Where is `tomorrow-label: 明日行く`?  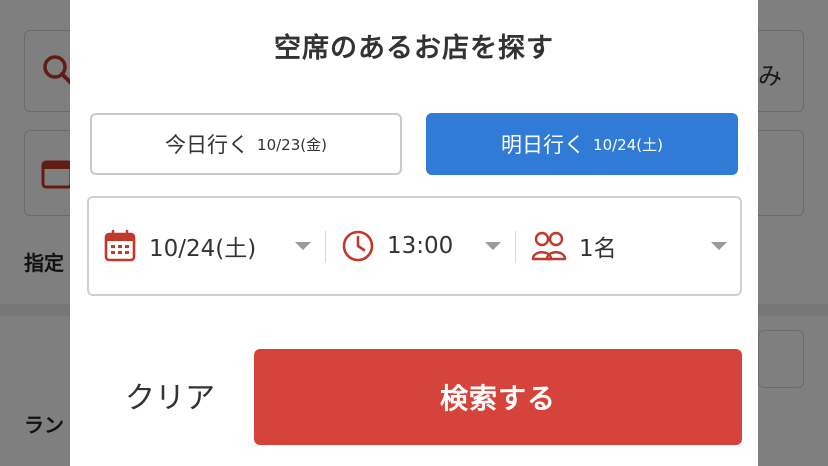
tomorrow-label: 明日行く is located at coordinates (543, 145).